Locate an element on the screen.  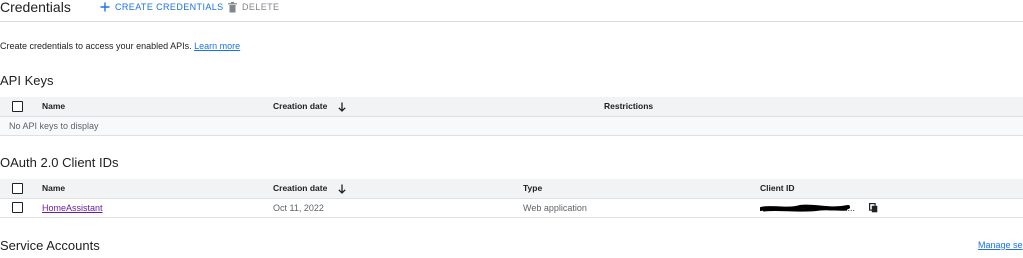
oauth-col-creation-date: Creation date is located at coordinates (309, 188).